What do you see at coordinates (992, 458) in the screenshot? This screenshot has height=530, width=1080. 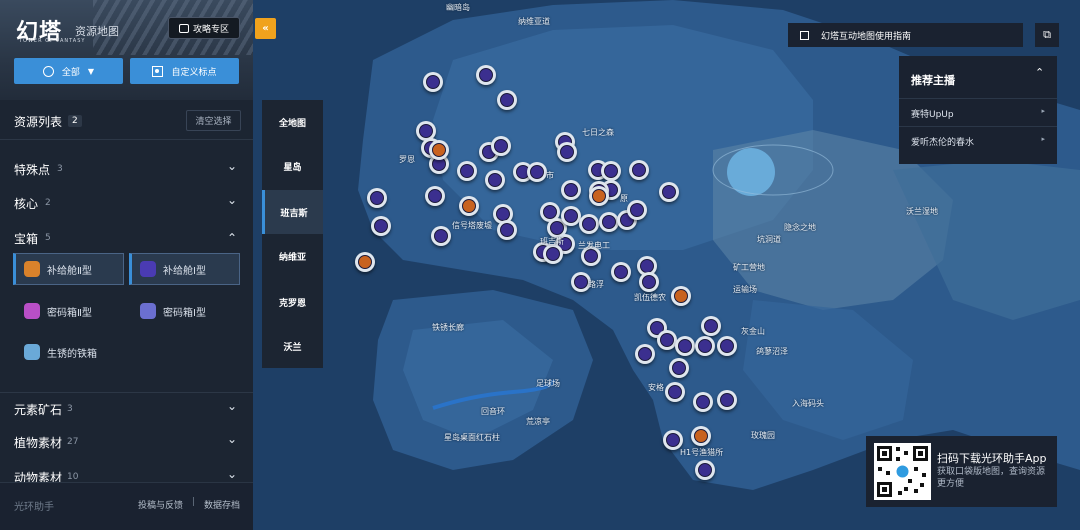 I see `app-download-title: 扫码下载光环助手App` at bounding box center [992, 458].